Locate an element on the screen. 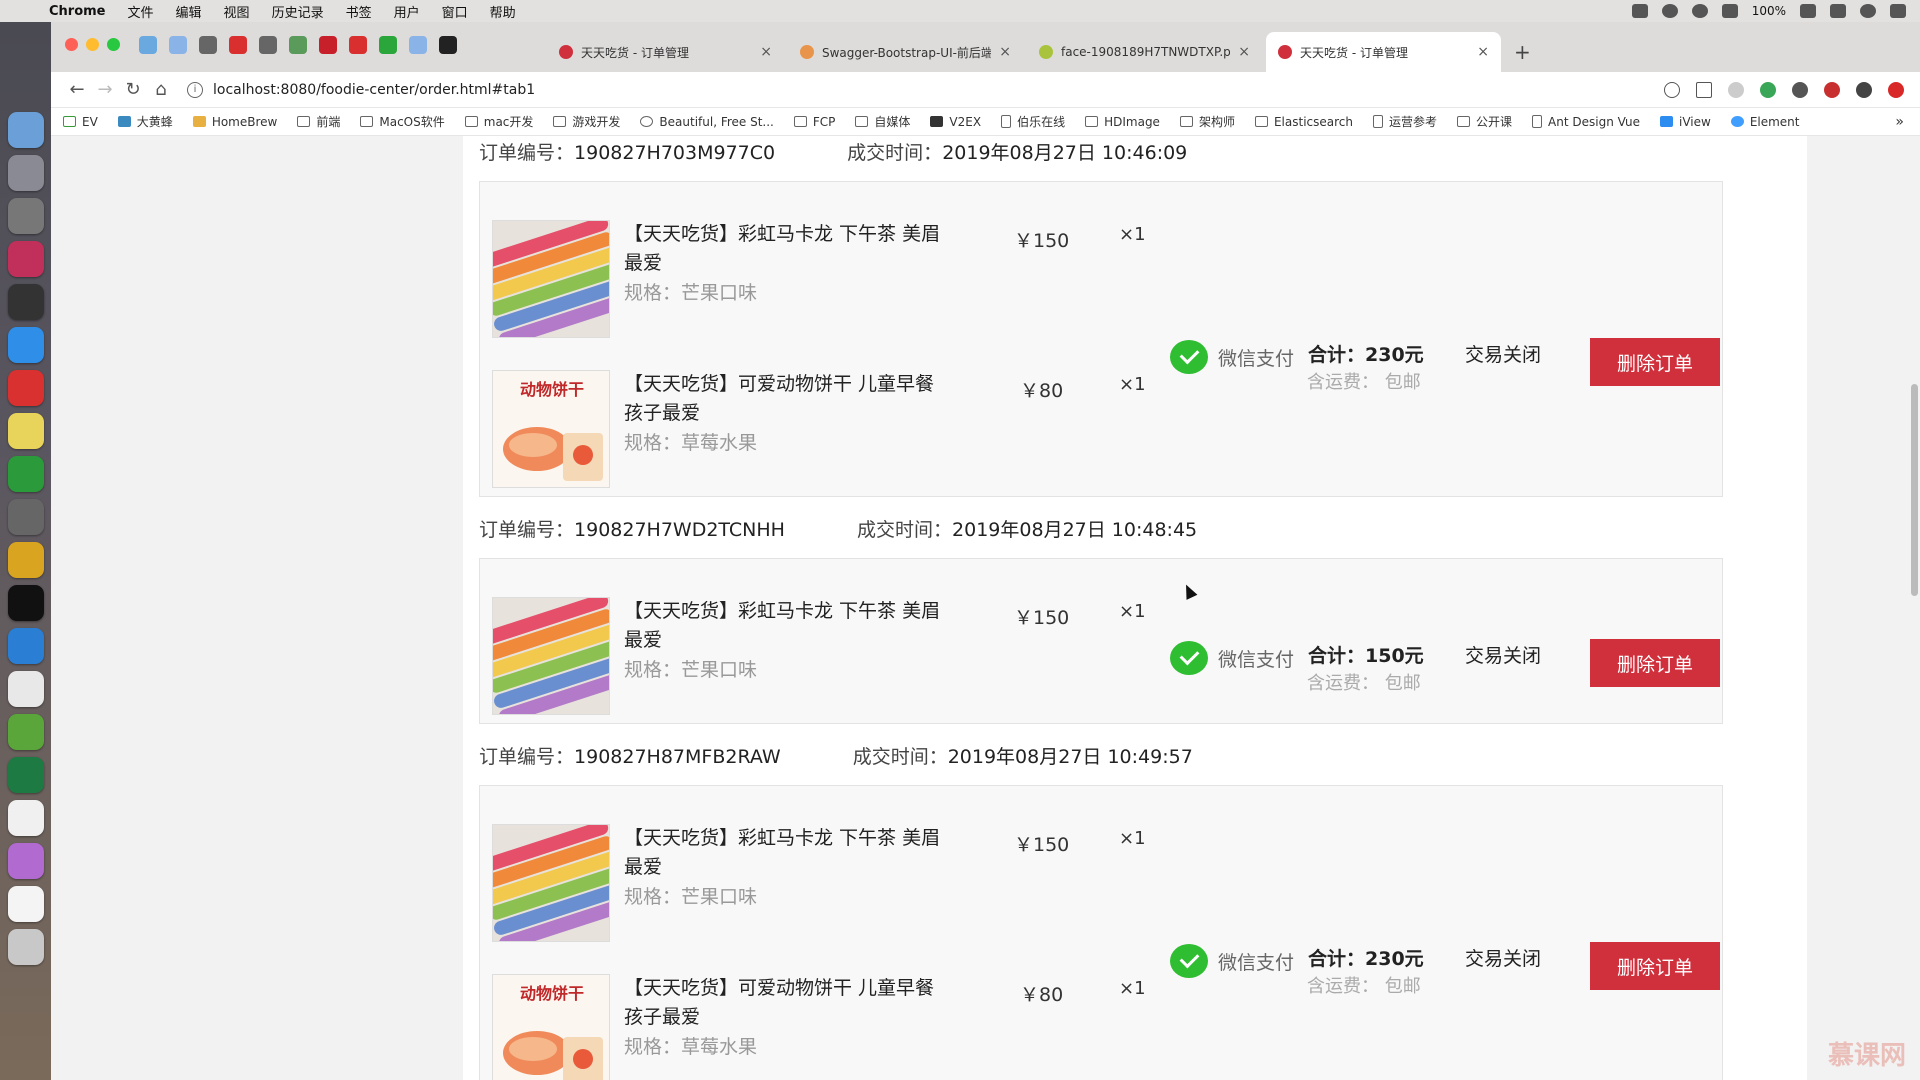 This screenshot has width=1920, height=1080. bookmark-folder-architect: 架构师 is located at coordinates (1207, 121).